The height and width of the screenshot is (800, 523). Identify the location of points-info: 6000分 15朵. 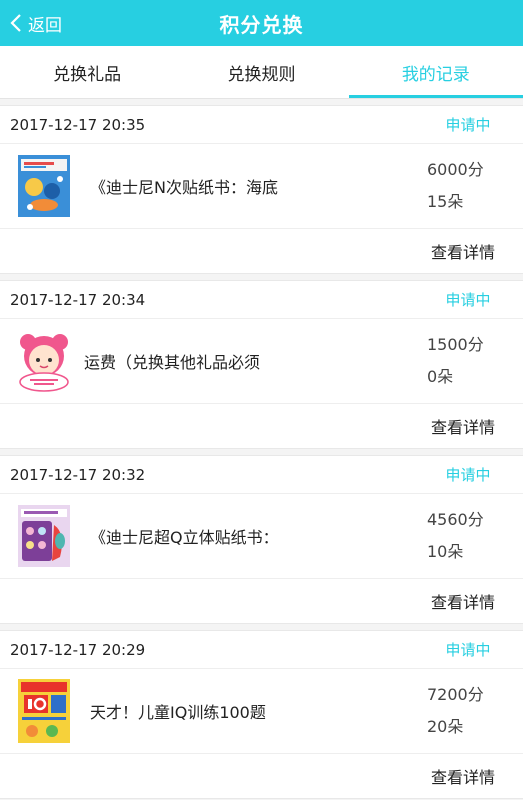
(475, 186).